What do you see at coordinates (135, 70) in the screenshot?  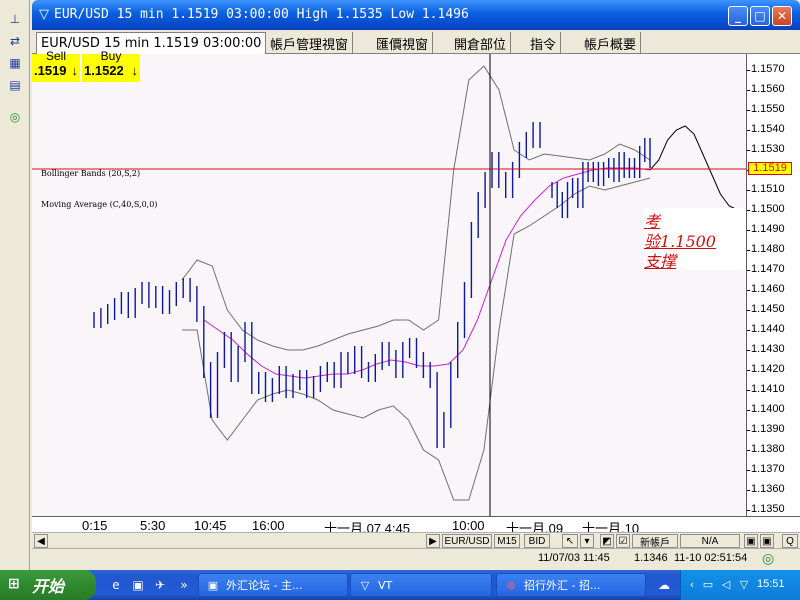 I see `buy-arrow-icon: ↓` at bounding box center [135, 70].